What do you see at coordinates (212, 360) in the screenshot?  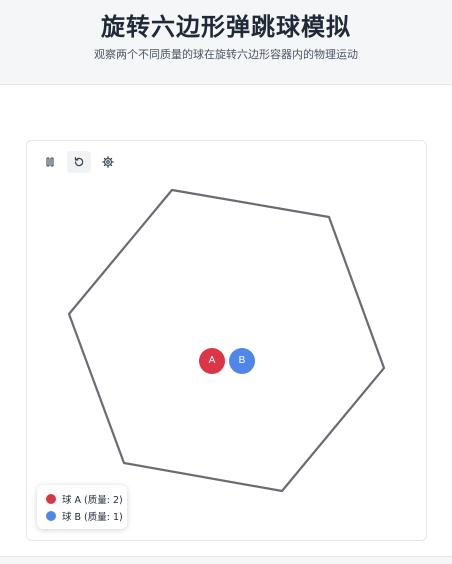 I see `ball-a-label: A` at bounding box center [212, 360].